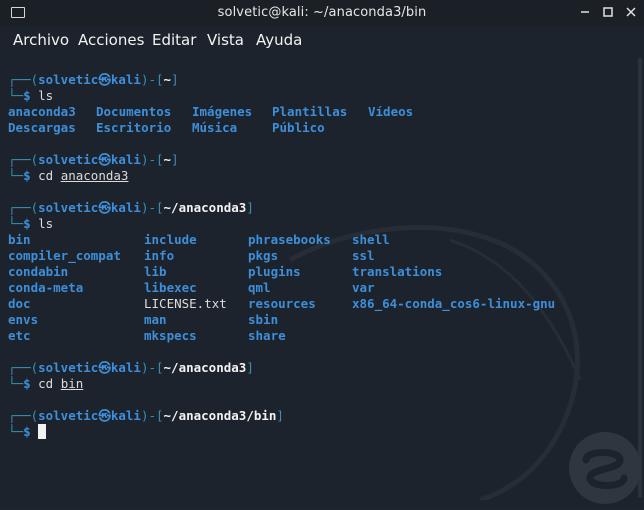 The image size is (644, 510). What do you see at coordinates (289, 239) in the screenshot?
I see `list-item: phrasebooks` at bounding box center [289, 239].